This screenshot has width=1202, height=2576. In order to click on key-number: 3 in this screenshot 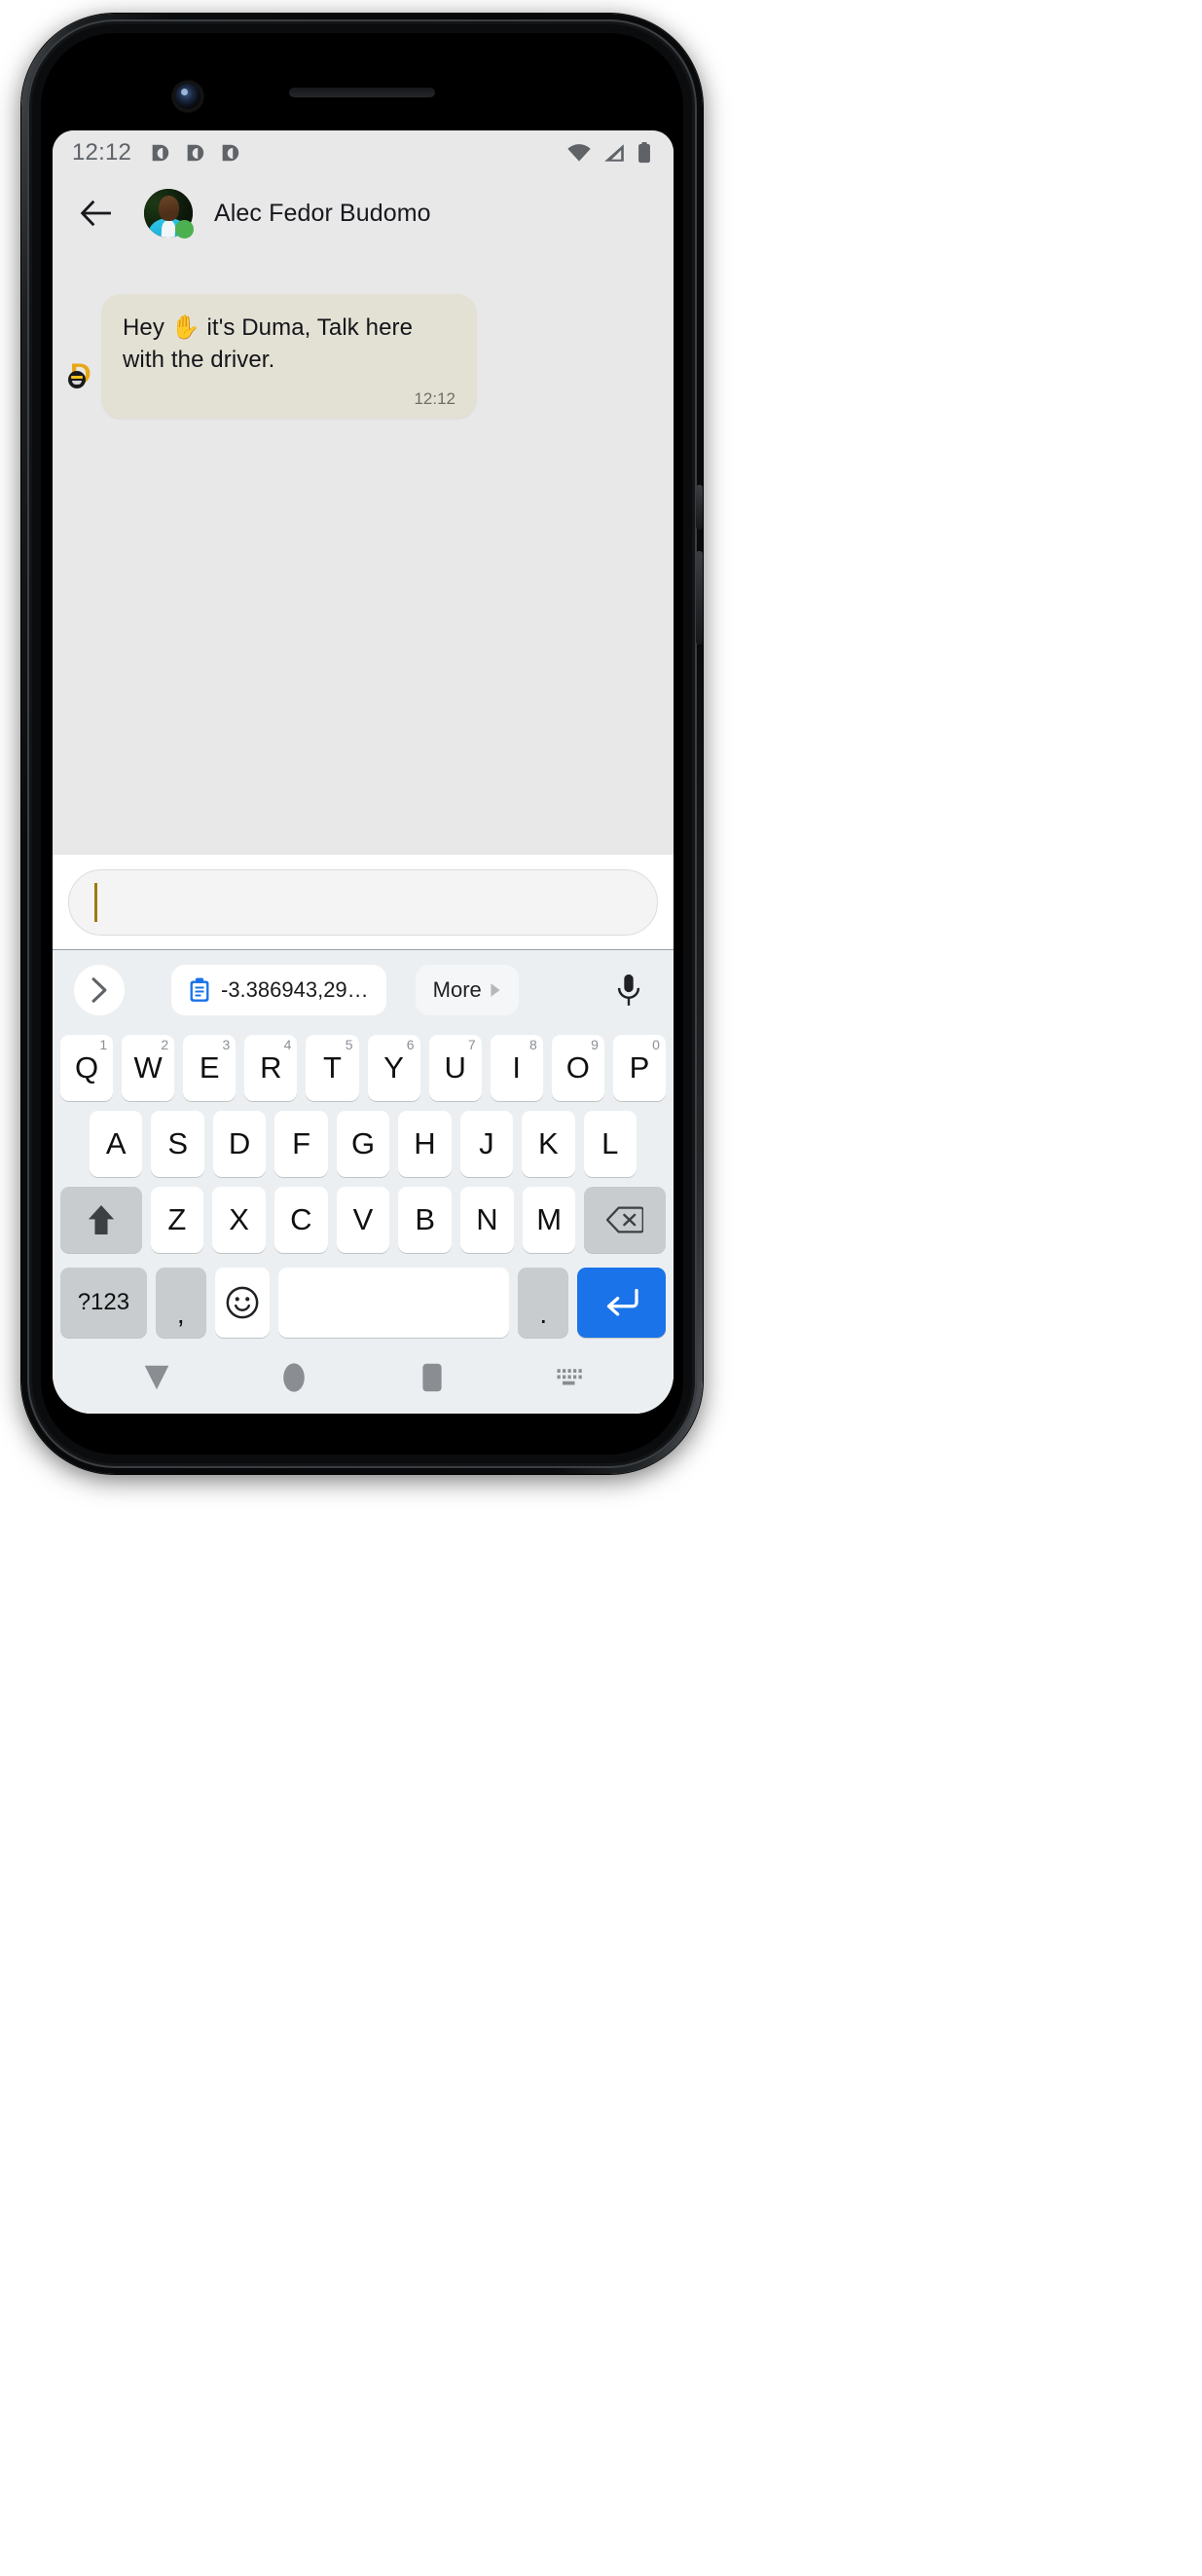, I will do `click(226, 1044)`.